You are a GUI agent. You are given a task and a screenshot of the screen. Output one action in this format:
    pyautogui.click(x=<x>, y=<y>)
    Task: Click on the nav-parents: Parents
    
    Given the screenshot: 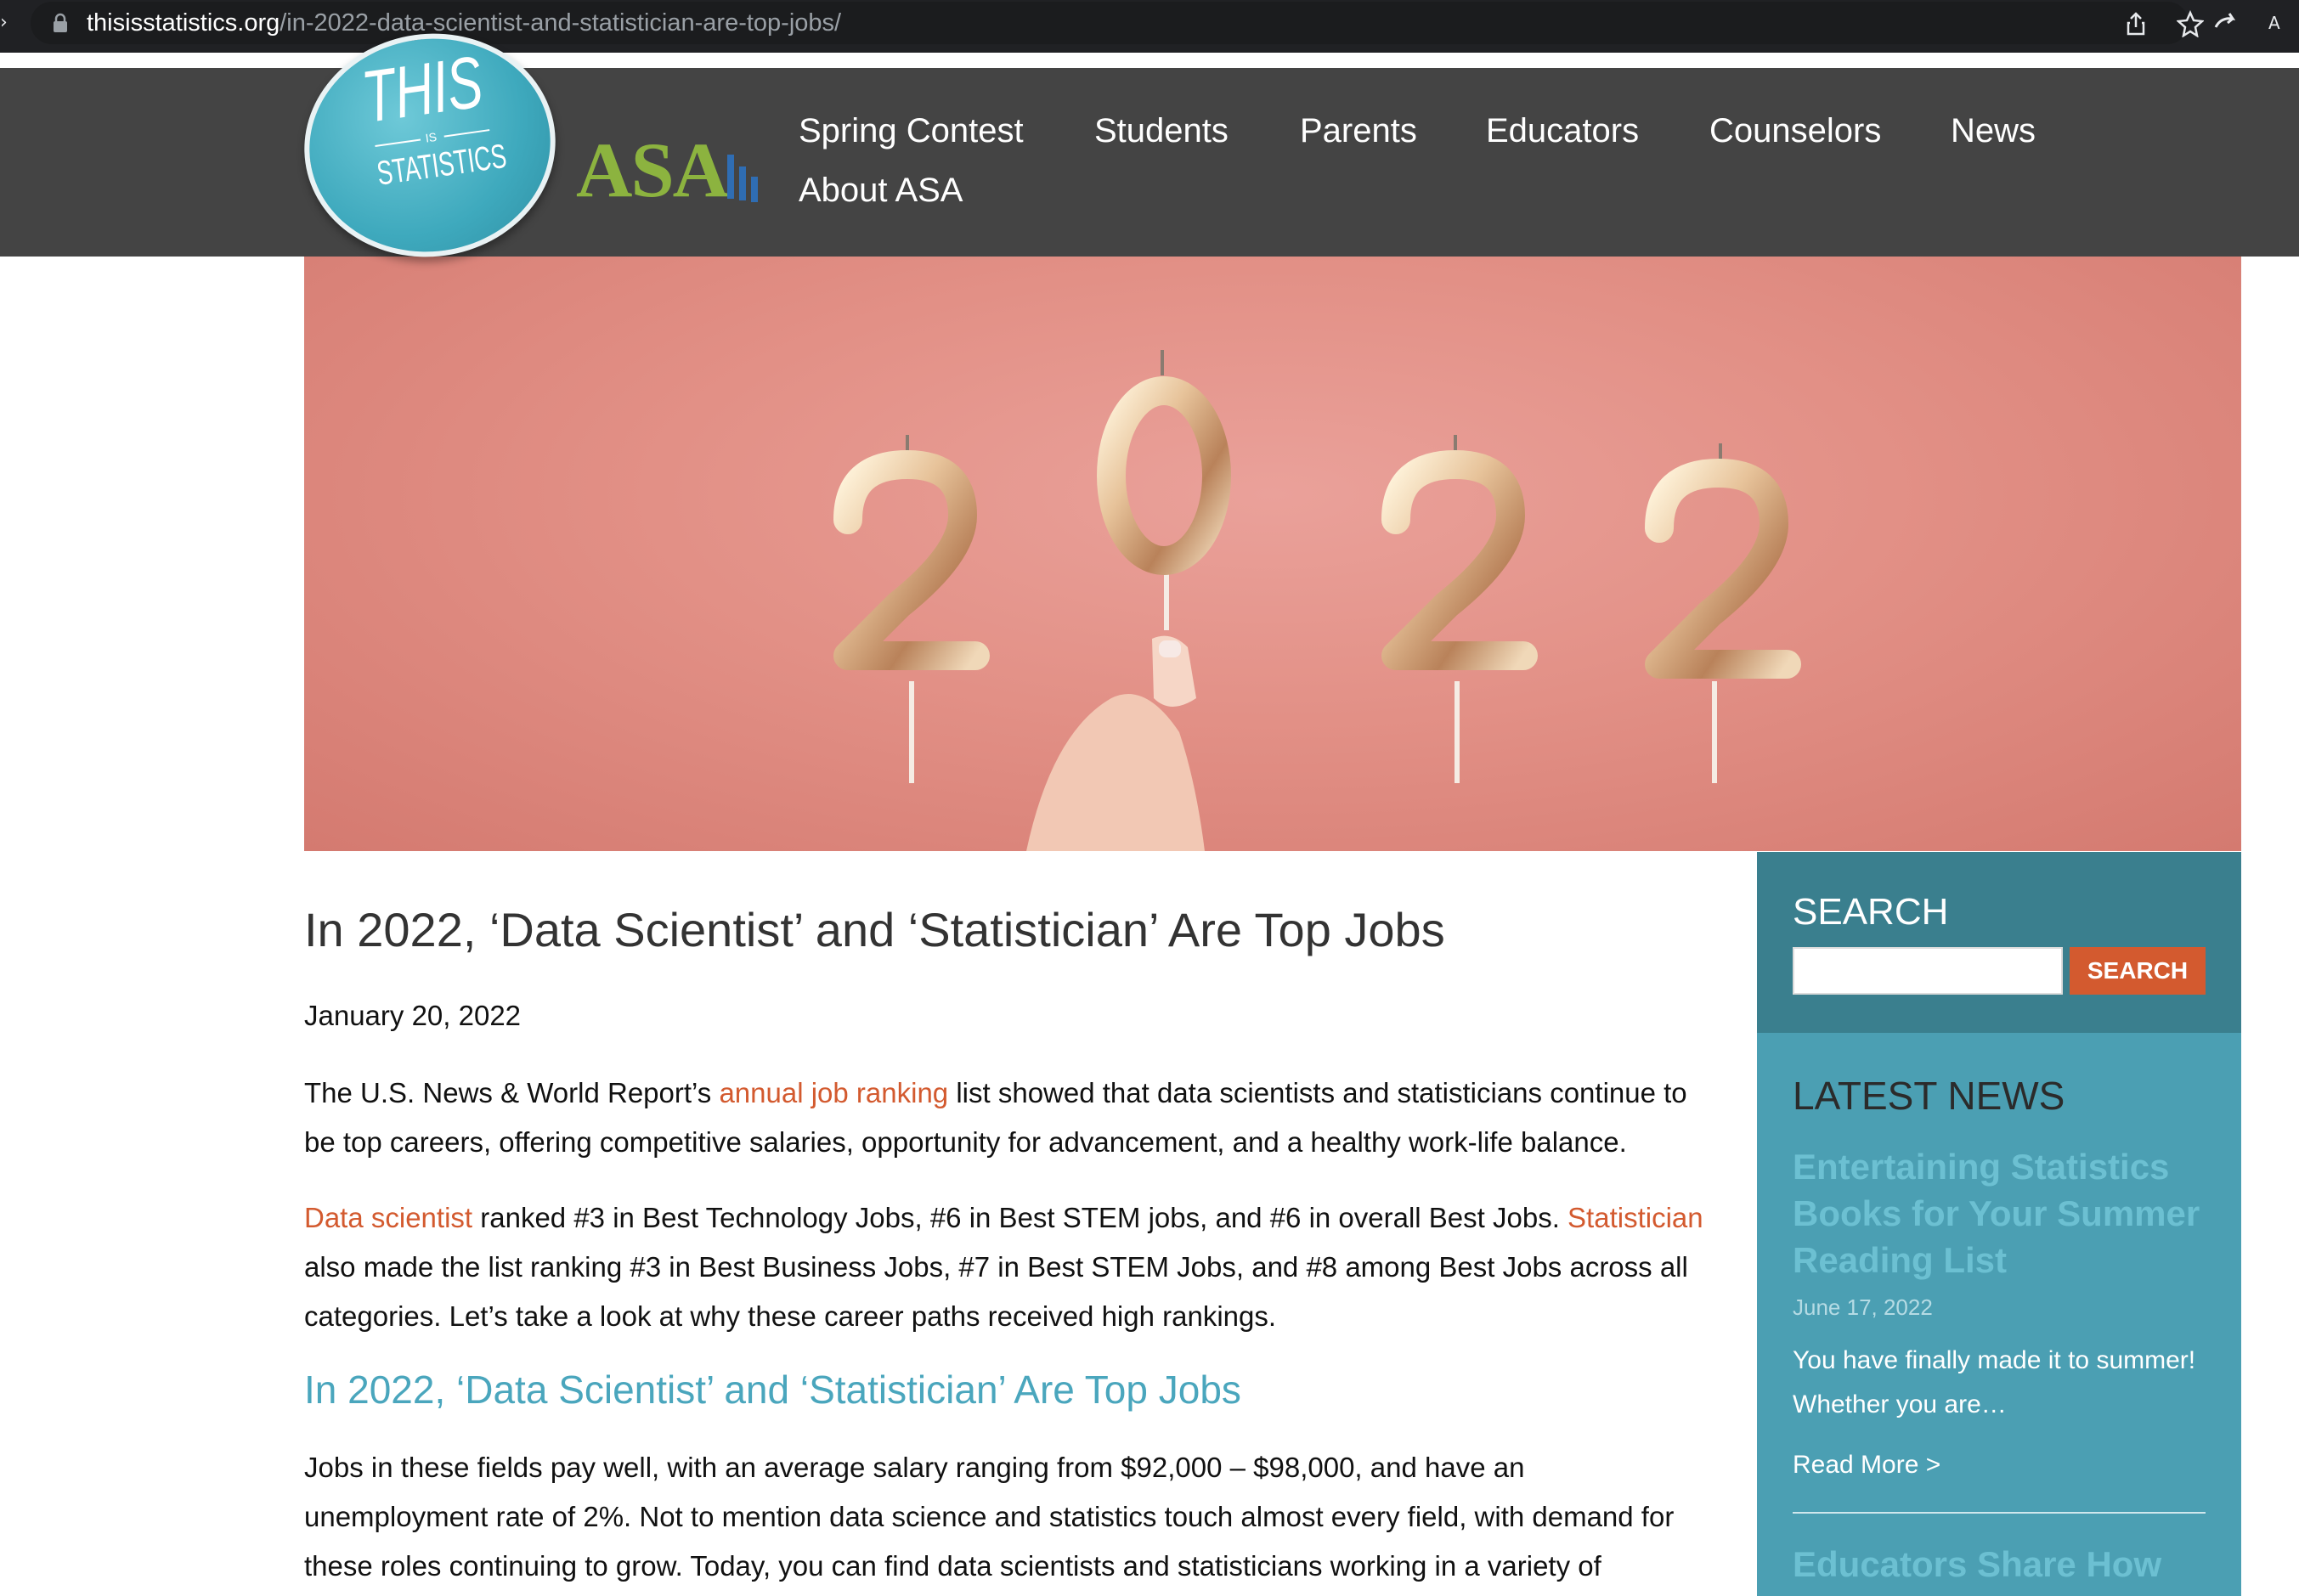 What is the action you would take?
    pyautogui.click(x=1358, y=130)
    